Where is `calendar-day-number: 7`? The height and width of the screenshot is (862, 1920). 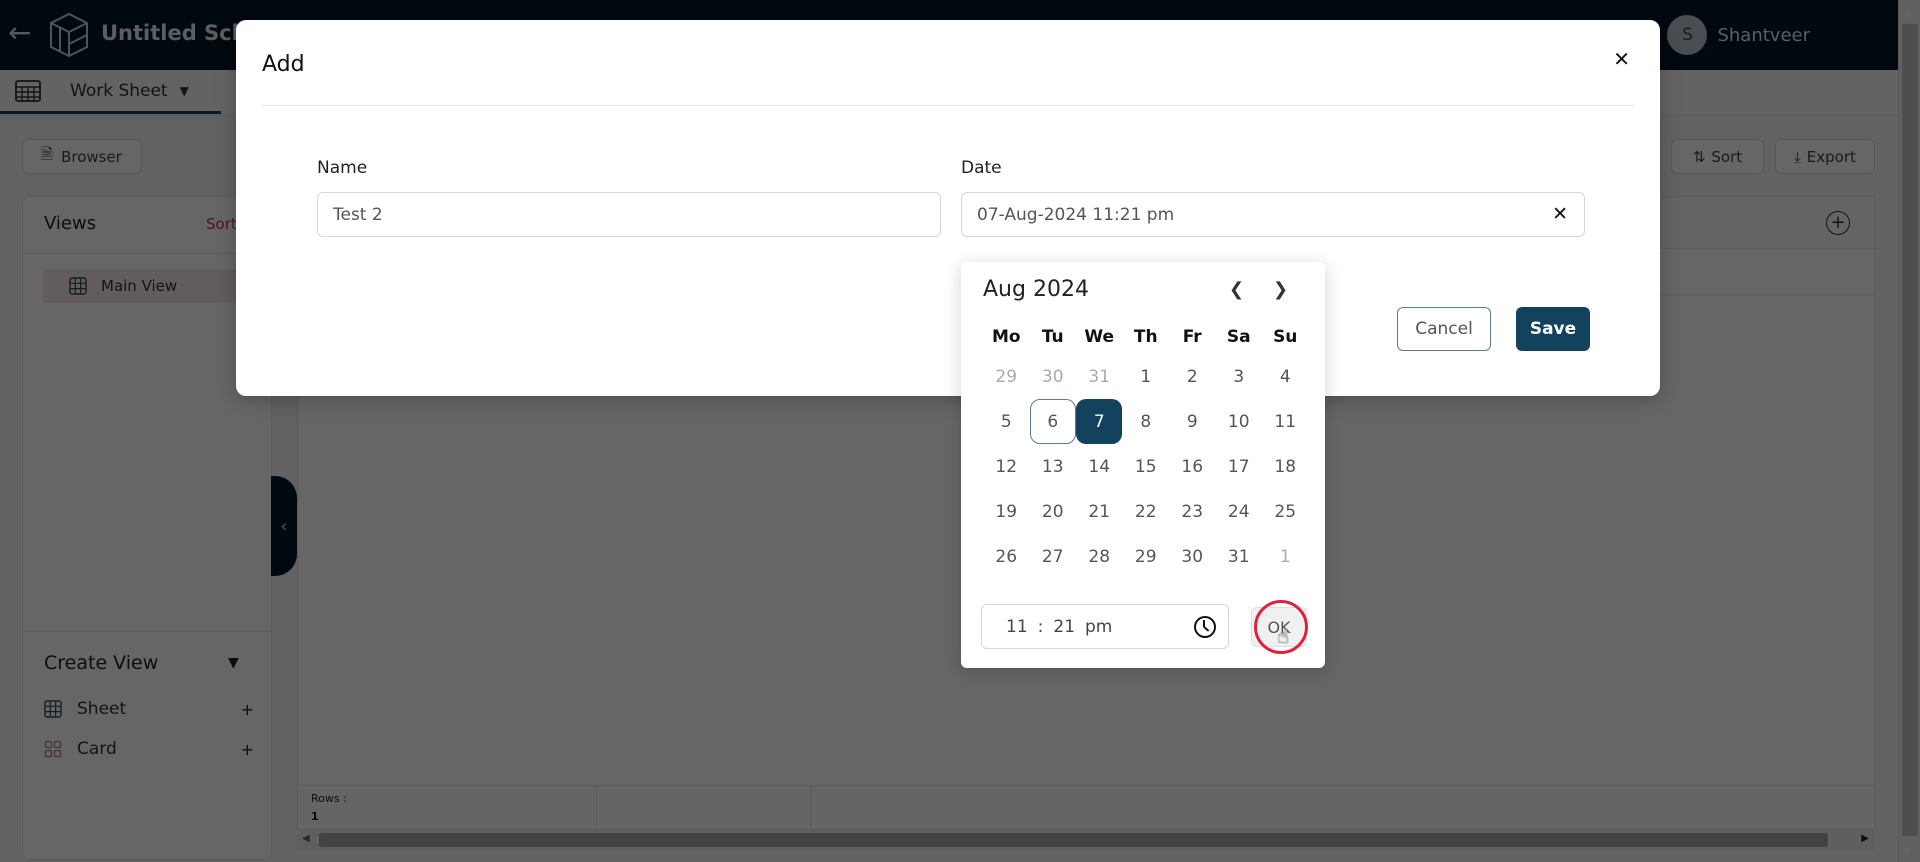
calendar-day-number: 7 is located at coordinates (1099, 421).